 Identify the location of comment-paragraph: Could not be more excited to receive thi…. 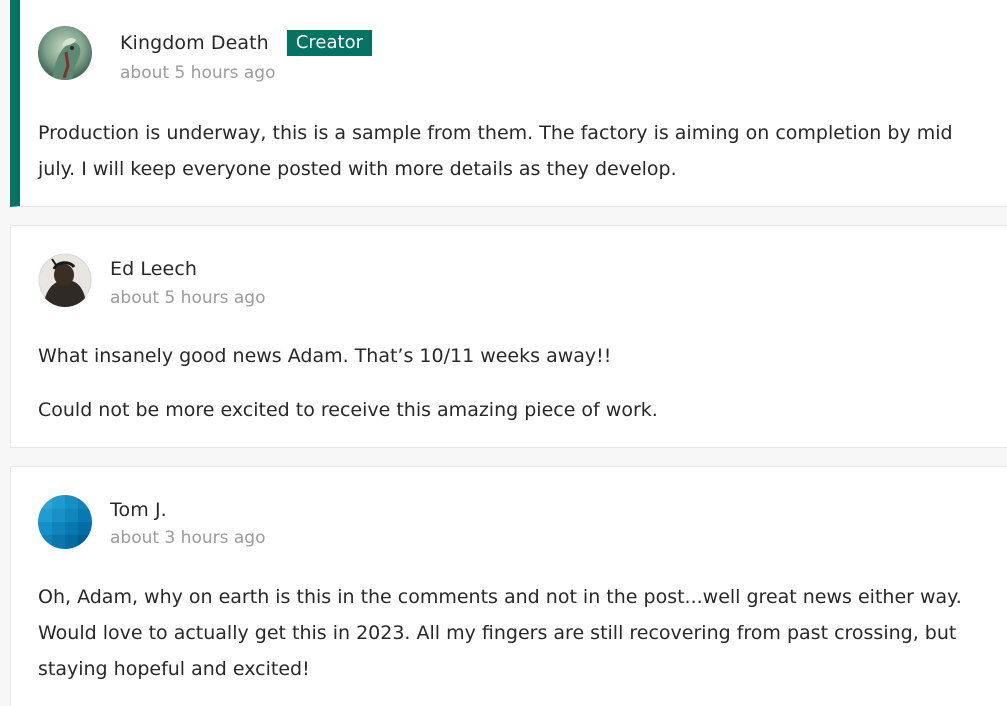
(348, 410).